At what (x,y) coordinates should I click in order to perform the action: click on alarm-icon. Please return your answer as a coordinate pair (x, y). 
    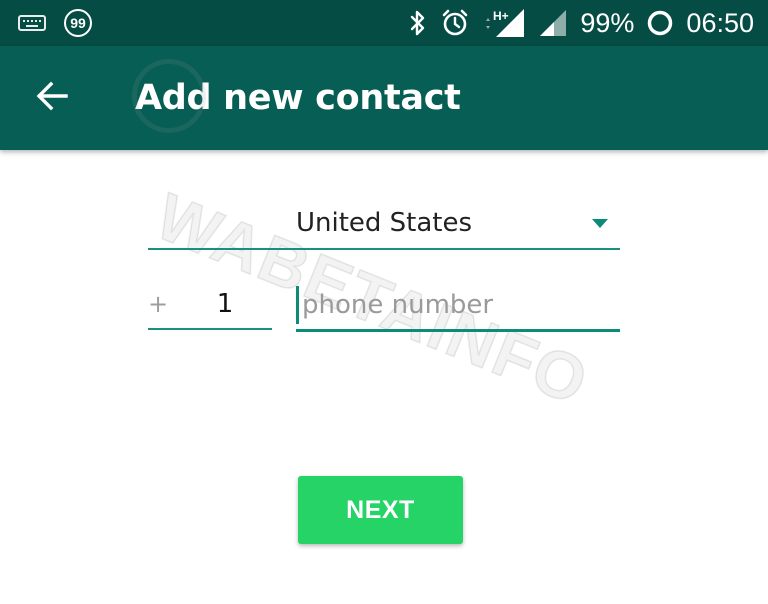
    Looking at the image, I should click on (455, 23).